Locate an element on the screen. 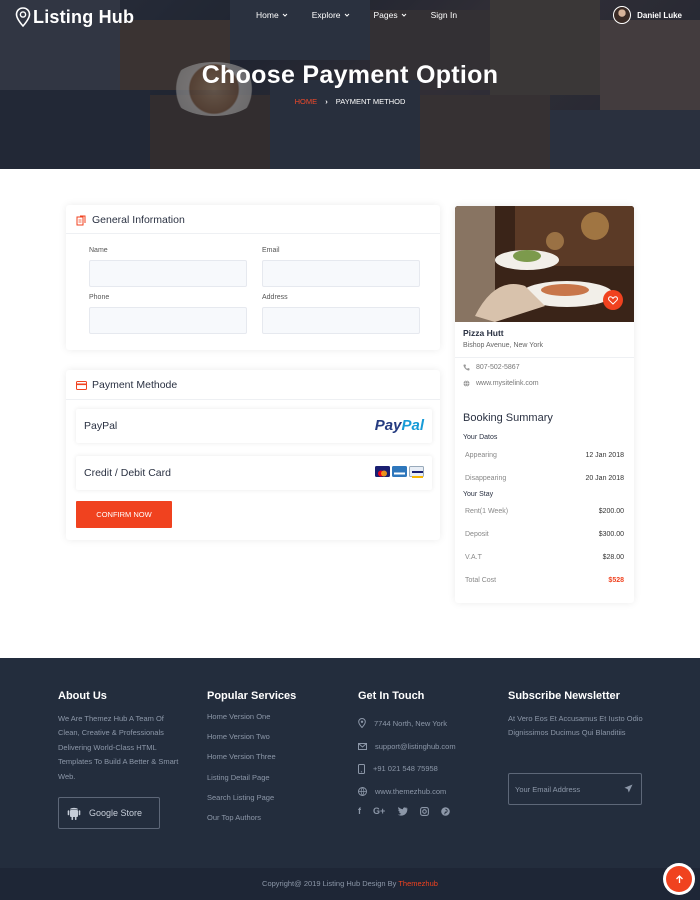  android-icon is located at coordinates (74, 813).